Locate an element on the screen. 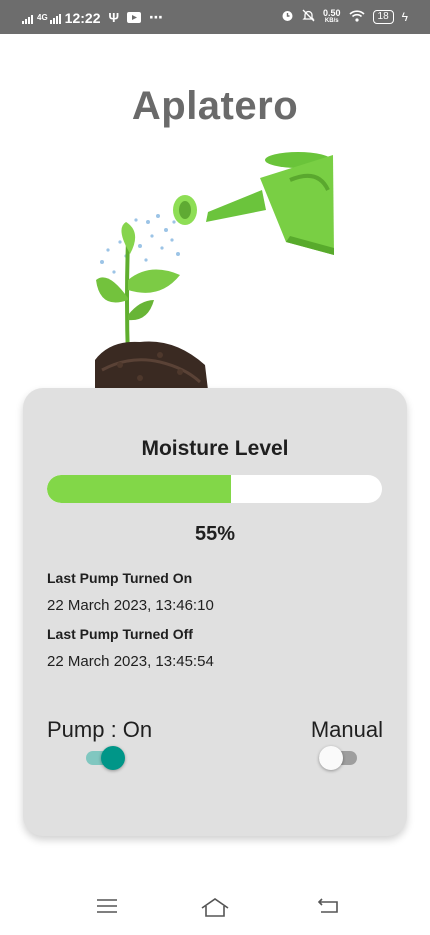 Image resolution: width=430 pixels, height=935 pixels. system-nav-bar is located at coordinates (215, 907).